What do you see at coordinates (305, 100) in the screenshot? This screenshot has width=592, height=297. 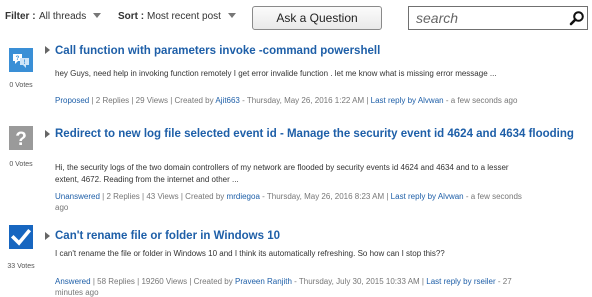 I see `created-date: - Thursday, May 26, 2016 1:22 AM |` at bounding box center [305, 100].